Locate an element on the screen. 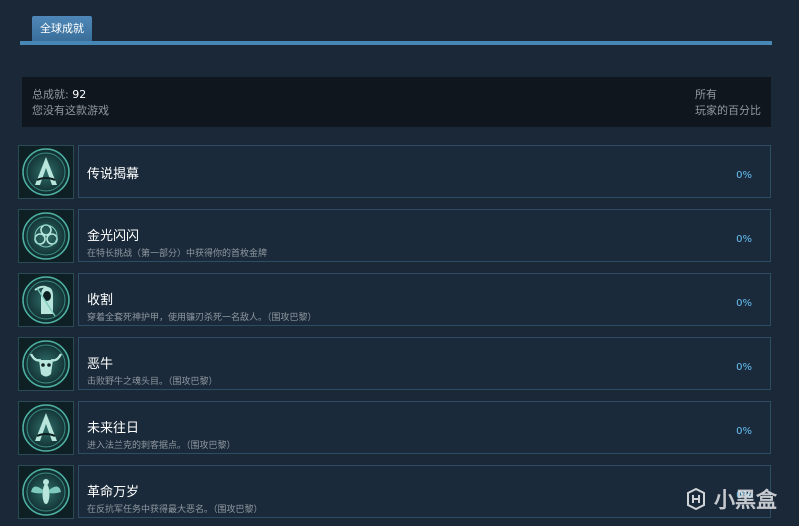 This screenshot has width=799, height=526. achievement-row: 恶牛 击败野牛之魂头目。（围攻巴黎） 0% is located at coordinates (395, 364).